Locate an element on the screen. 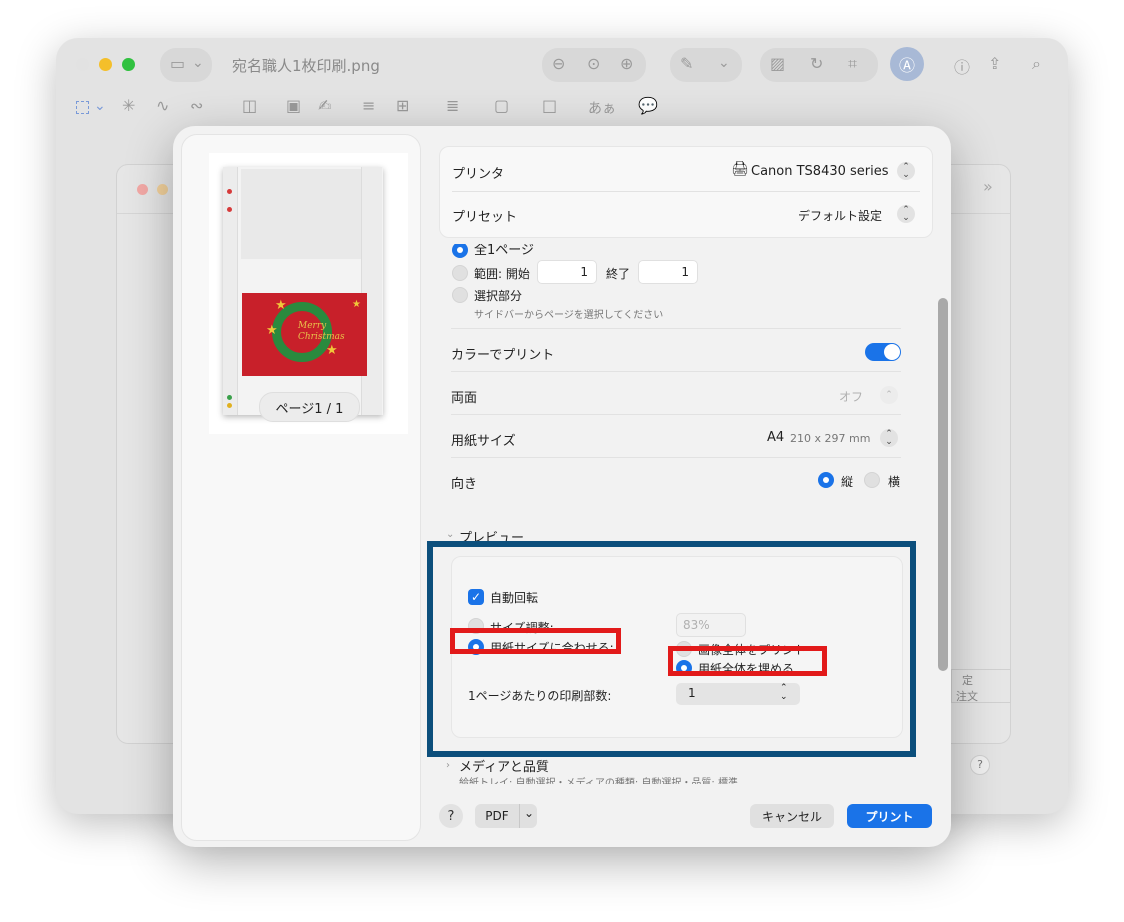  info-icon: ⓘ is located at coordinates (962, 66).